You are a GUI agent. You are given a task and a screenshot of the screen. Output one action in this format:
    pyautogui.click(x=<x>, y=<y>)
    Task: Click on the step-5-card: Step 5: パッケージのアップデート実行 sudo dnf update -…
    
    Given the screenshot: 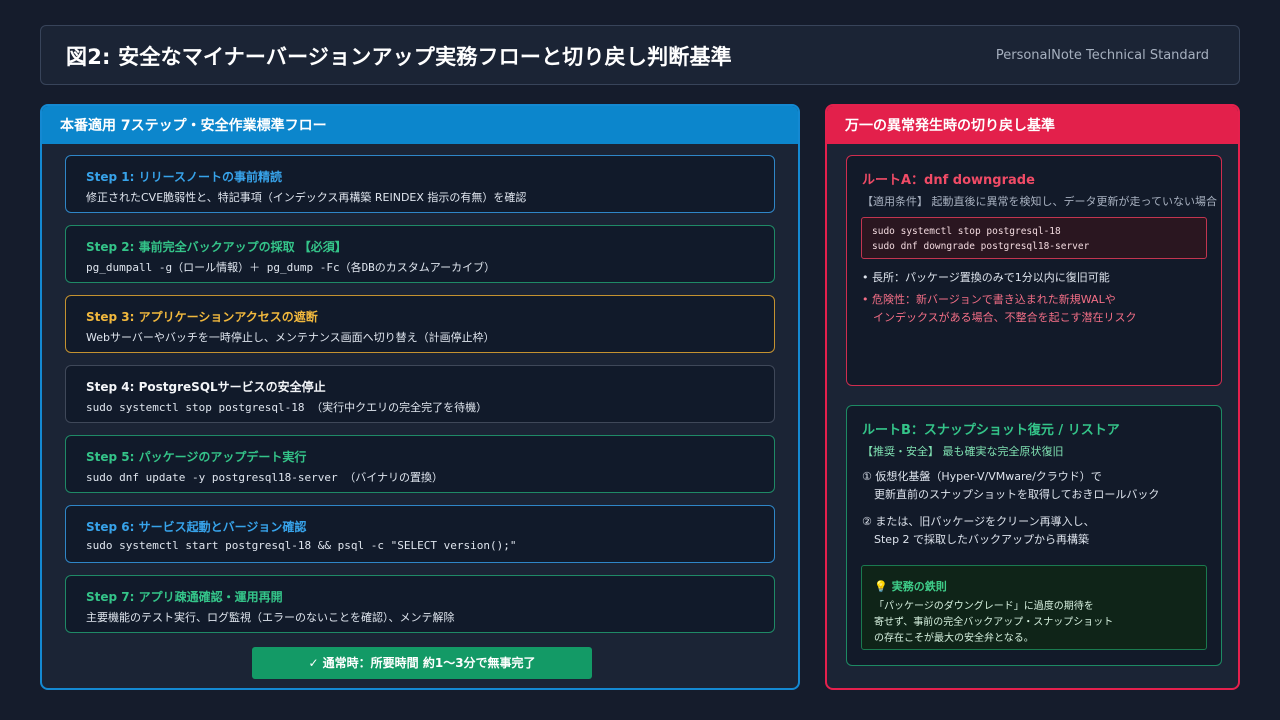 What is the action you would take?
    pyautogui.click(x=420, y=464)
    